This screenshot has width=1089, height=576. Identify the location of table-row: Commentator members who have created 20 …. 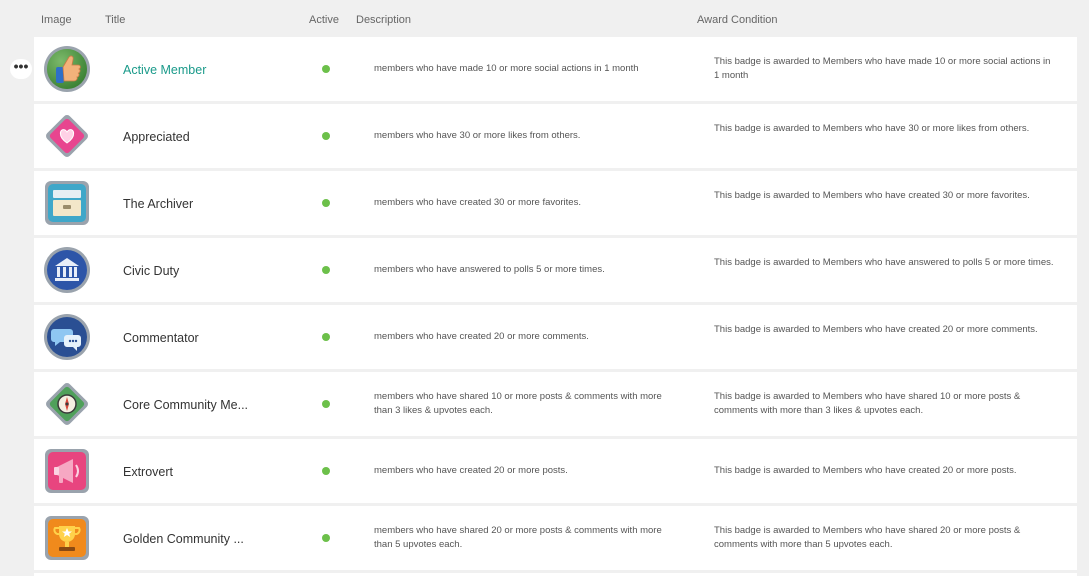
(555, 337).